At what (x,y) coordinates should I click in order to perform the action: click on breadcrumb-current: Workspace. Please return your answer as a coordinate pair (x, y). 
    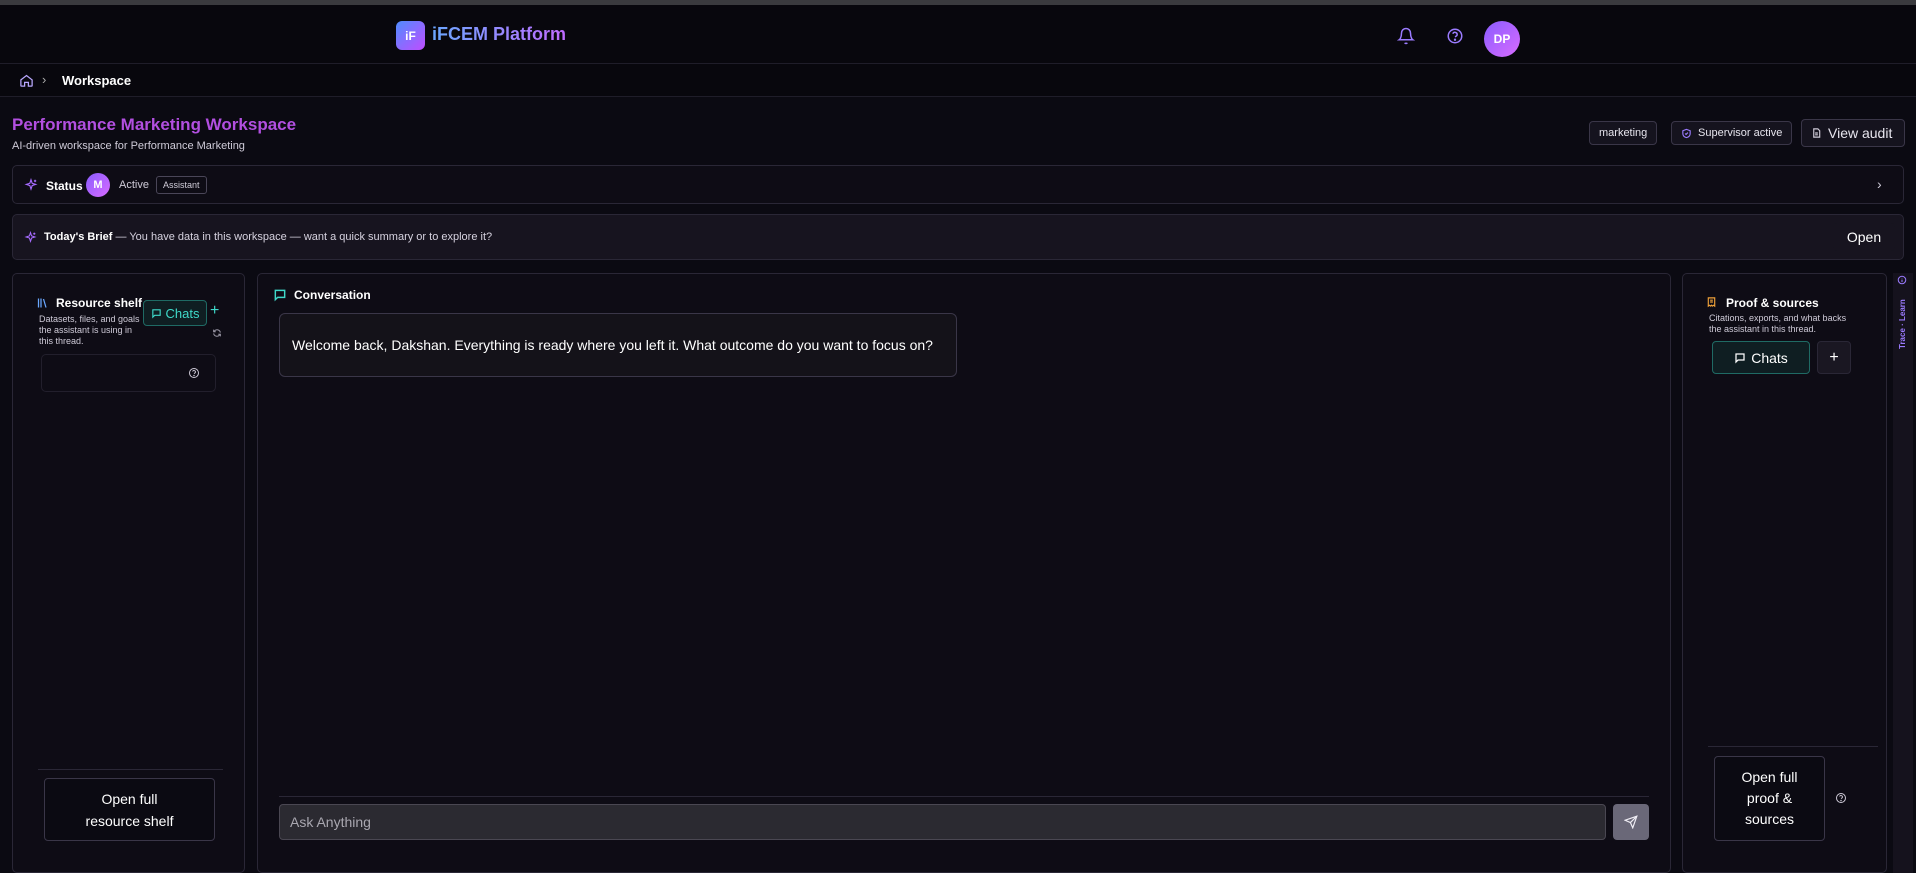
    Looking at the image, I should click on (97, 80).